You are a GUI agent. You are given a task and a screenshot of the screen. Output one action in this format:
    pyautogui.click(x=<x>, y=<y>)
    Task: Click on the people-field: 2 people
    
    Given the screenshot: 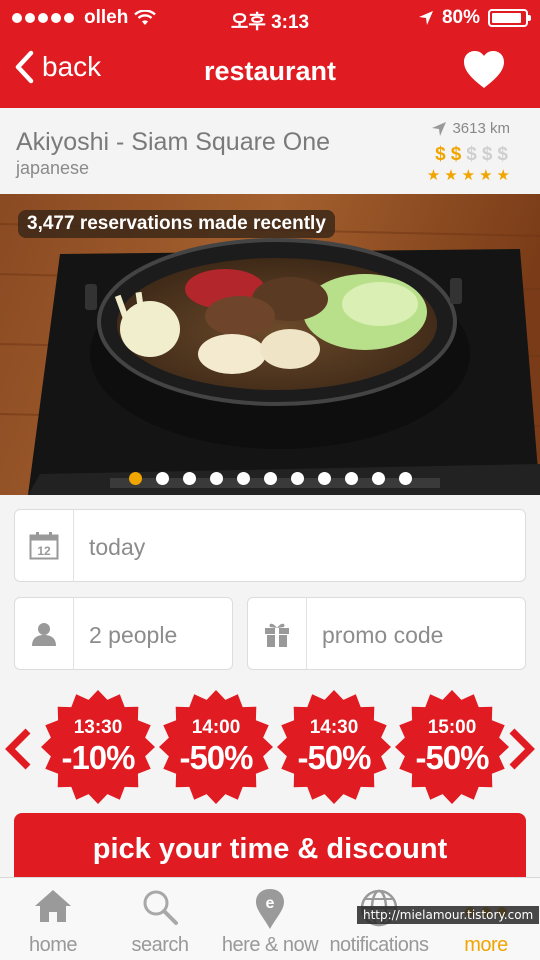 What is the action you would take?
    pyautogui.click(x=123, y=633)
    